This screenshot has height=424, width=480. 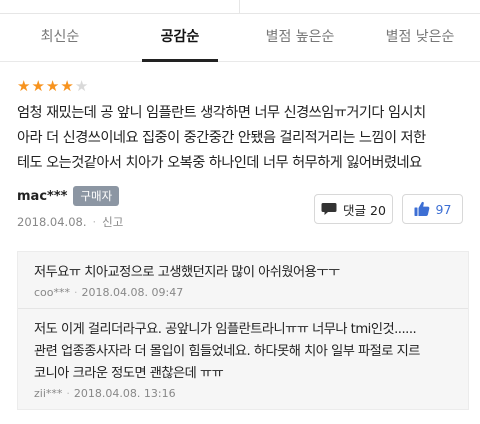 I want to click on comment-text: 코니아 크라운 정도면 괜찮은데 ㅠㅠ, so click(x=129, y=373).